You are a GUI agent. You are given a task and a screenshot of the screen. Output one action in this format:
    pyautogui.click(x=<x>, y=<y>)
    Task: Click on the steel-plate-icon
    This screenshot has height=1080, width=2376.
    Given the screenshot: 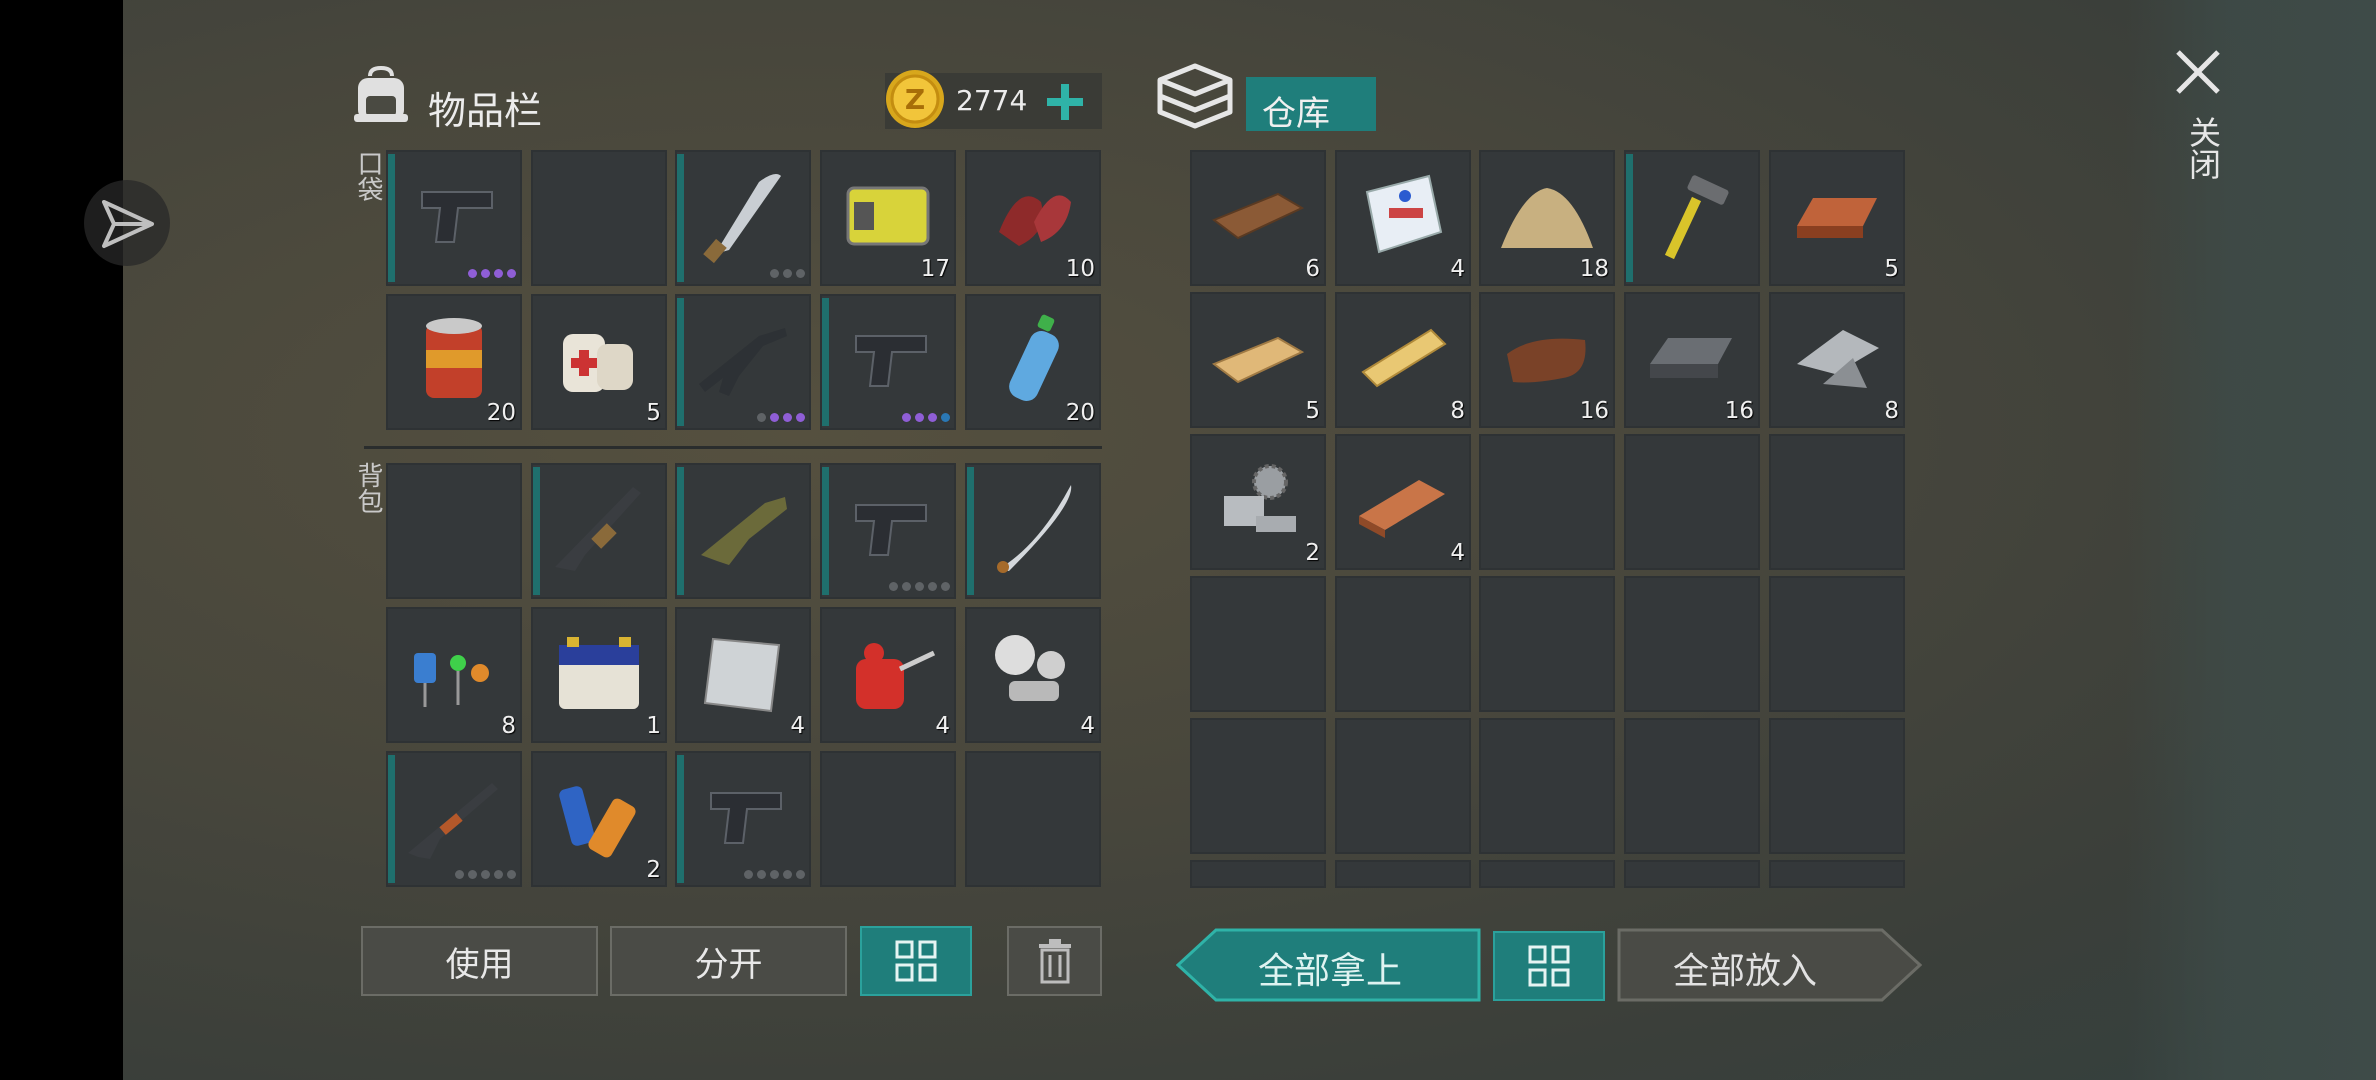 What is the action you would take?
    pyautogui.click(x=743, y=673)
    